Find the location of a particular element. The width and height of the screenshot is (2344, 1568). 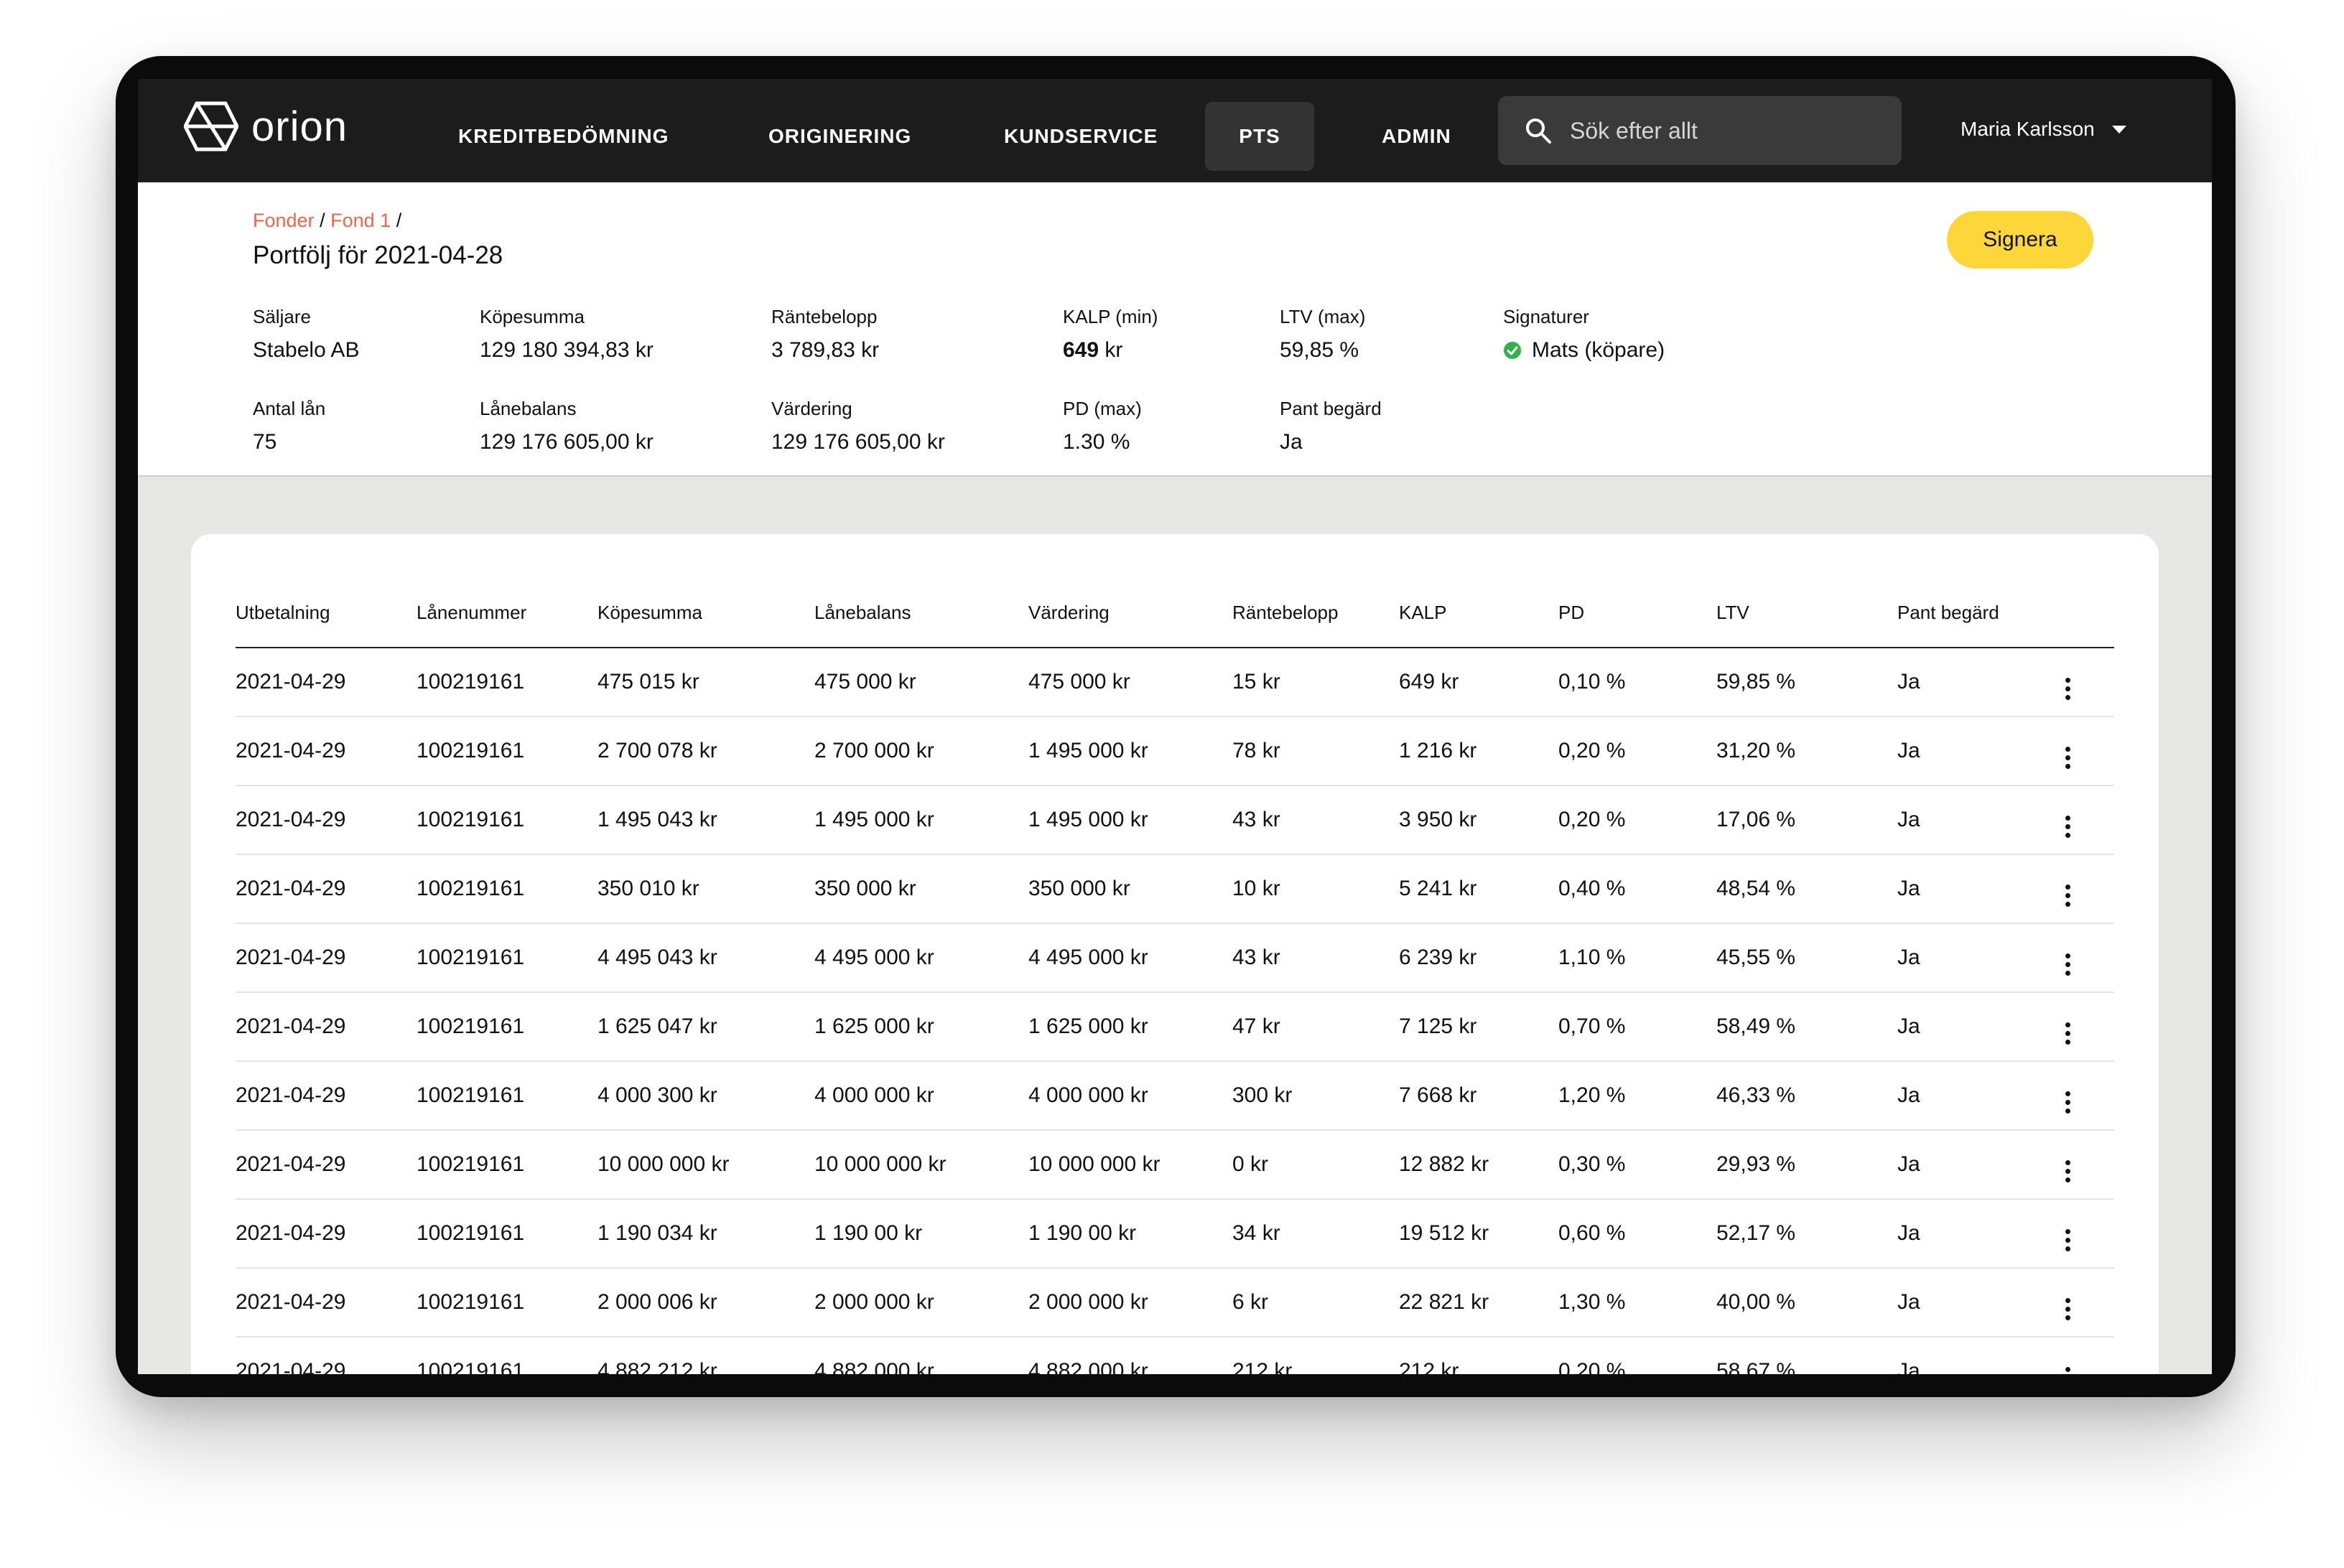

table-cell: 1 495 000 kr is located at coordinates (921, 820).